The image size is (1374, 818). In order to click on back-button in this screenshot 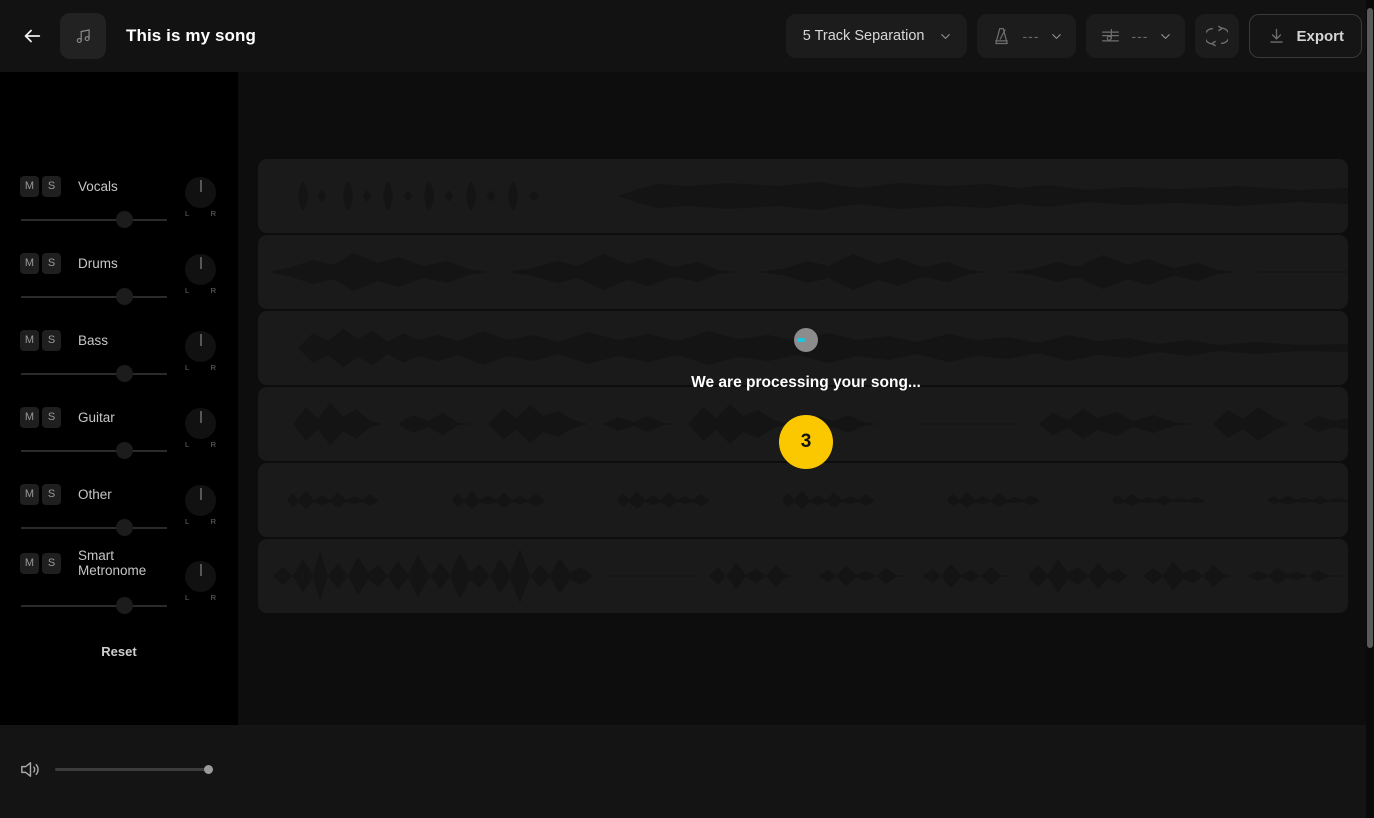, I will do `click(32, 36)`.